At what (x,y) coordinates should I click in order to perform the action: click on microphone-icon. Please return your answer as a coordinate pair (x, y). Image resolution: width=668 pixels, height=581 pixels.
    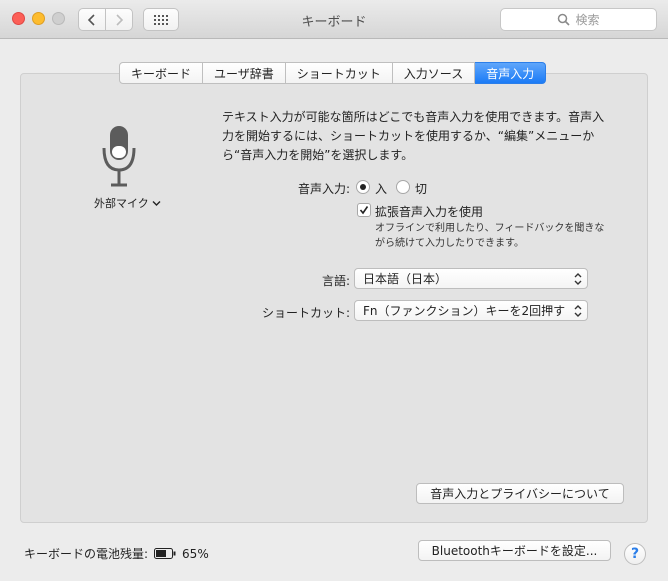
    Looking at the image, I should click on (119, 156).